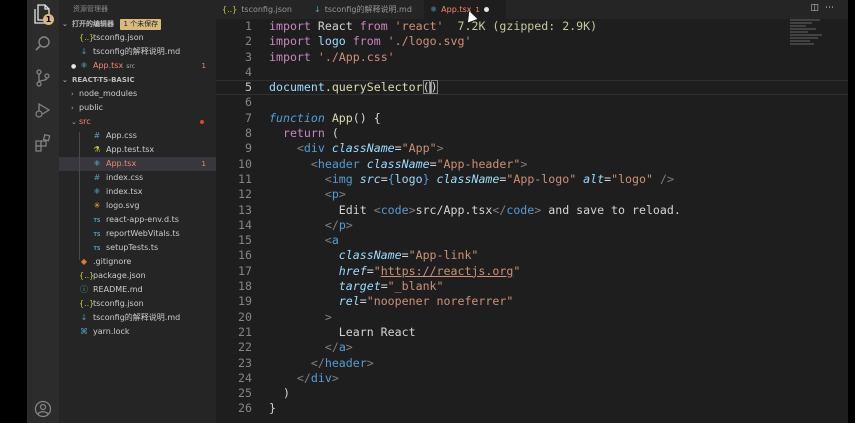 The width and height of the screenshot is (855, 423). Describe the element at coordinates (118, 303) in the screenshot. I see `file-name: tsconfig.json` at that location.